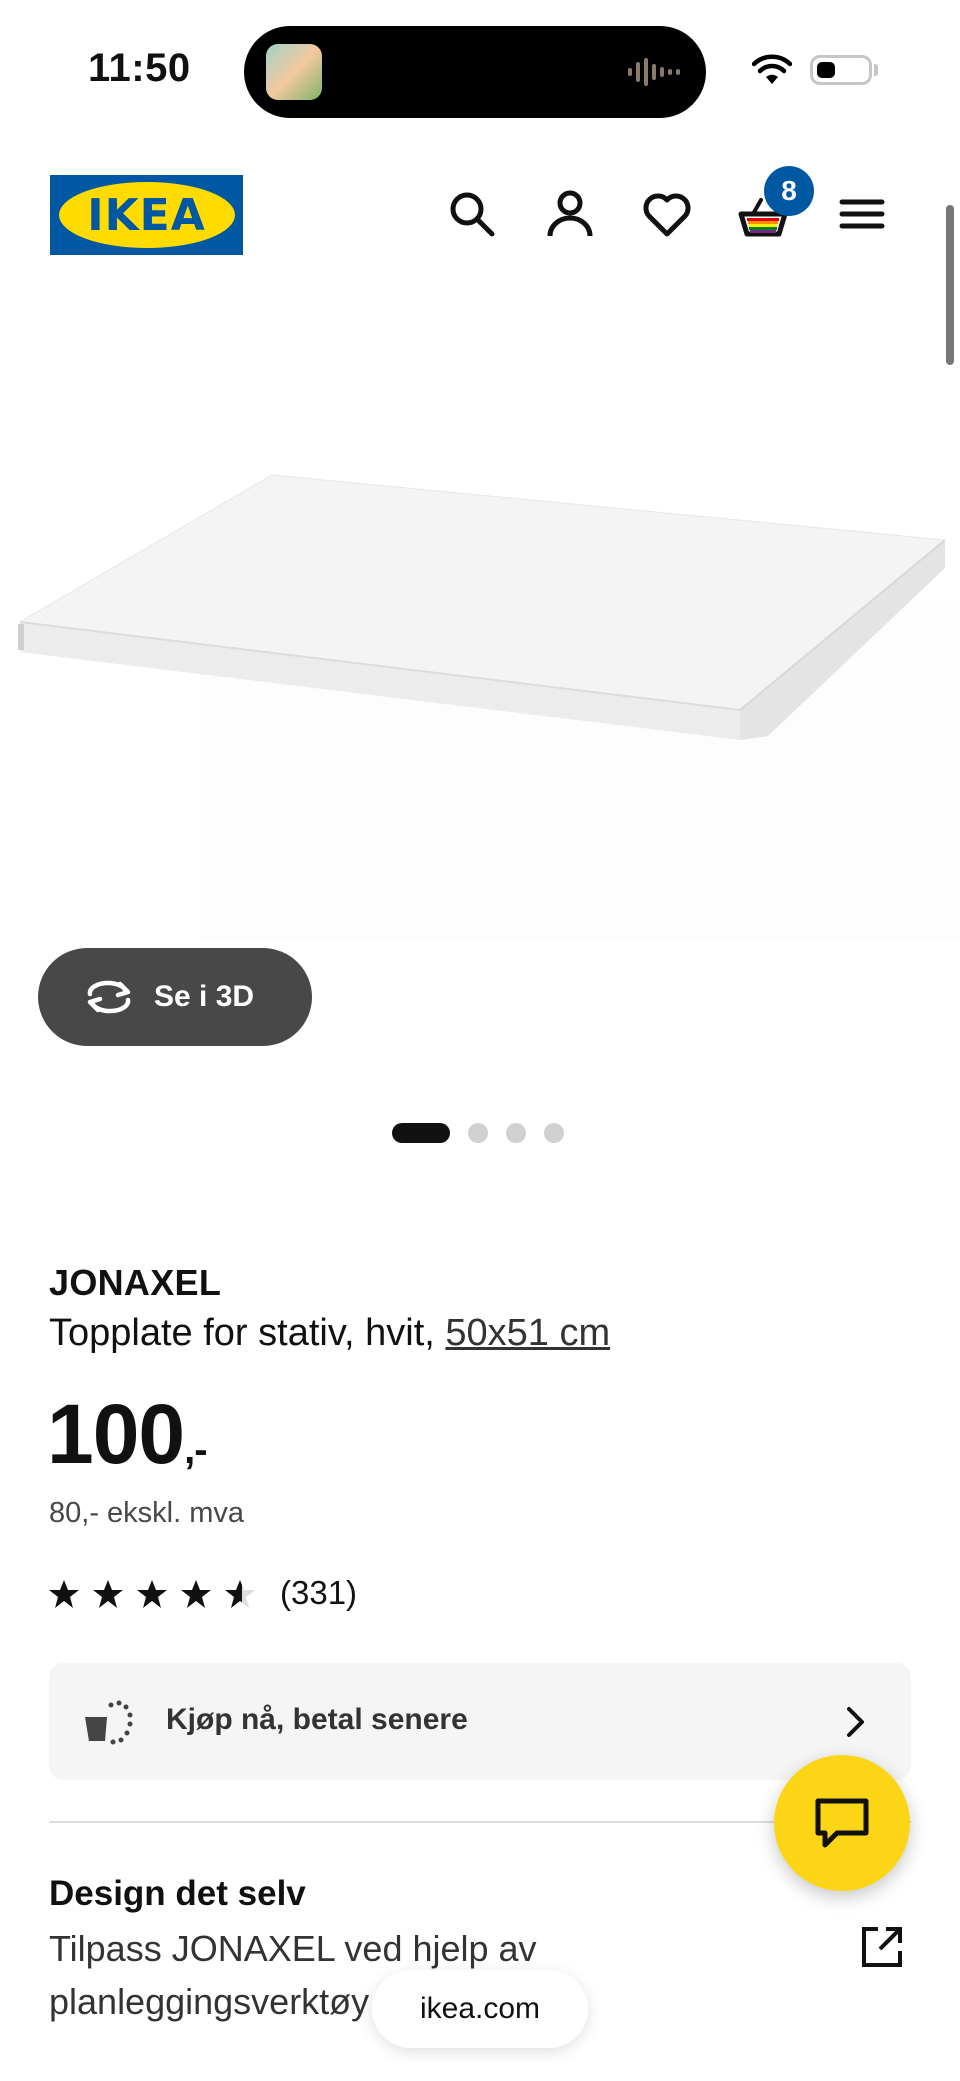  I want to click on star-half-icon, so click(240, 1594).